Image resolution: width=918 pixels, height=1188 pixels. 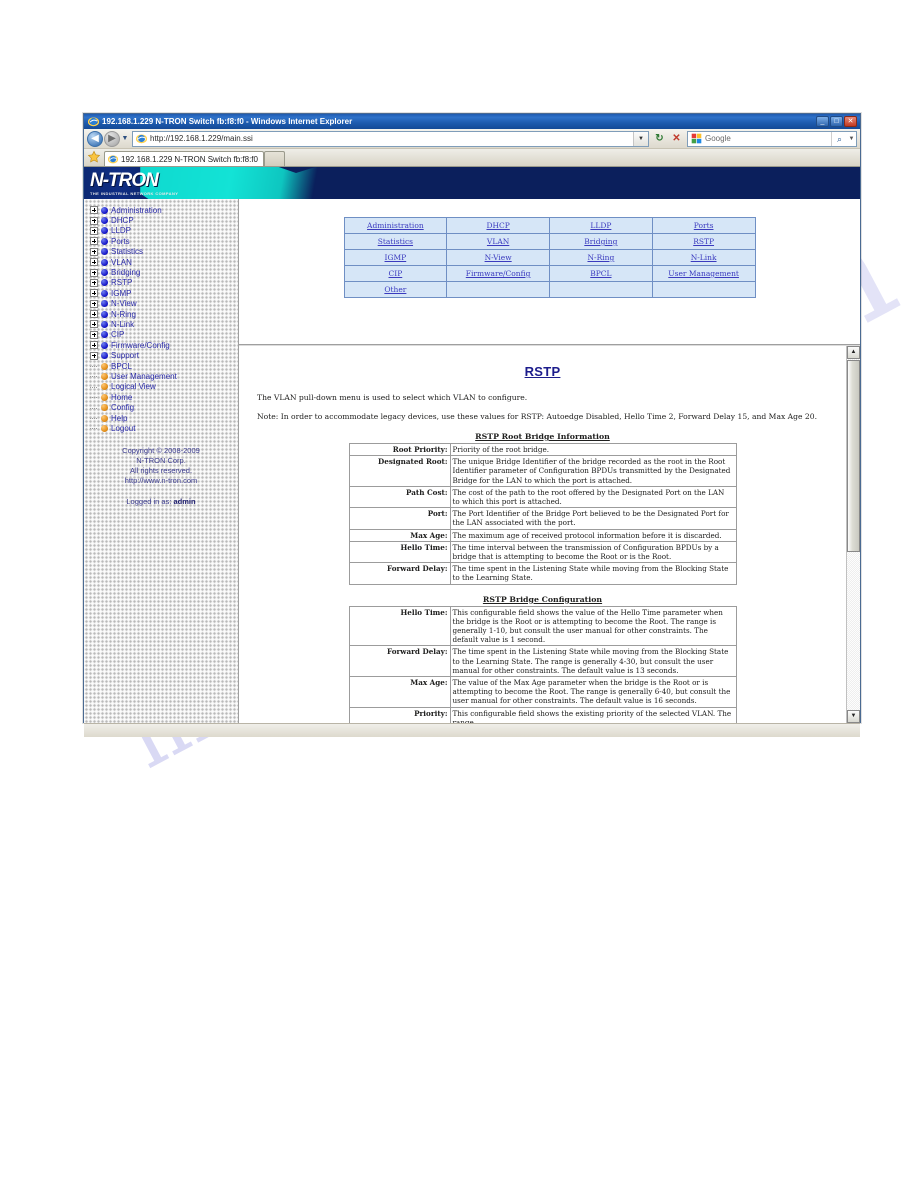 I want to click on quick-link-cell: RSTP, so click(x=703, y=241).